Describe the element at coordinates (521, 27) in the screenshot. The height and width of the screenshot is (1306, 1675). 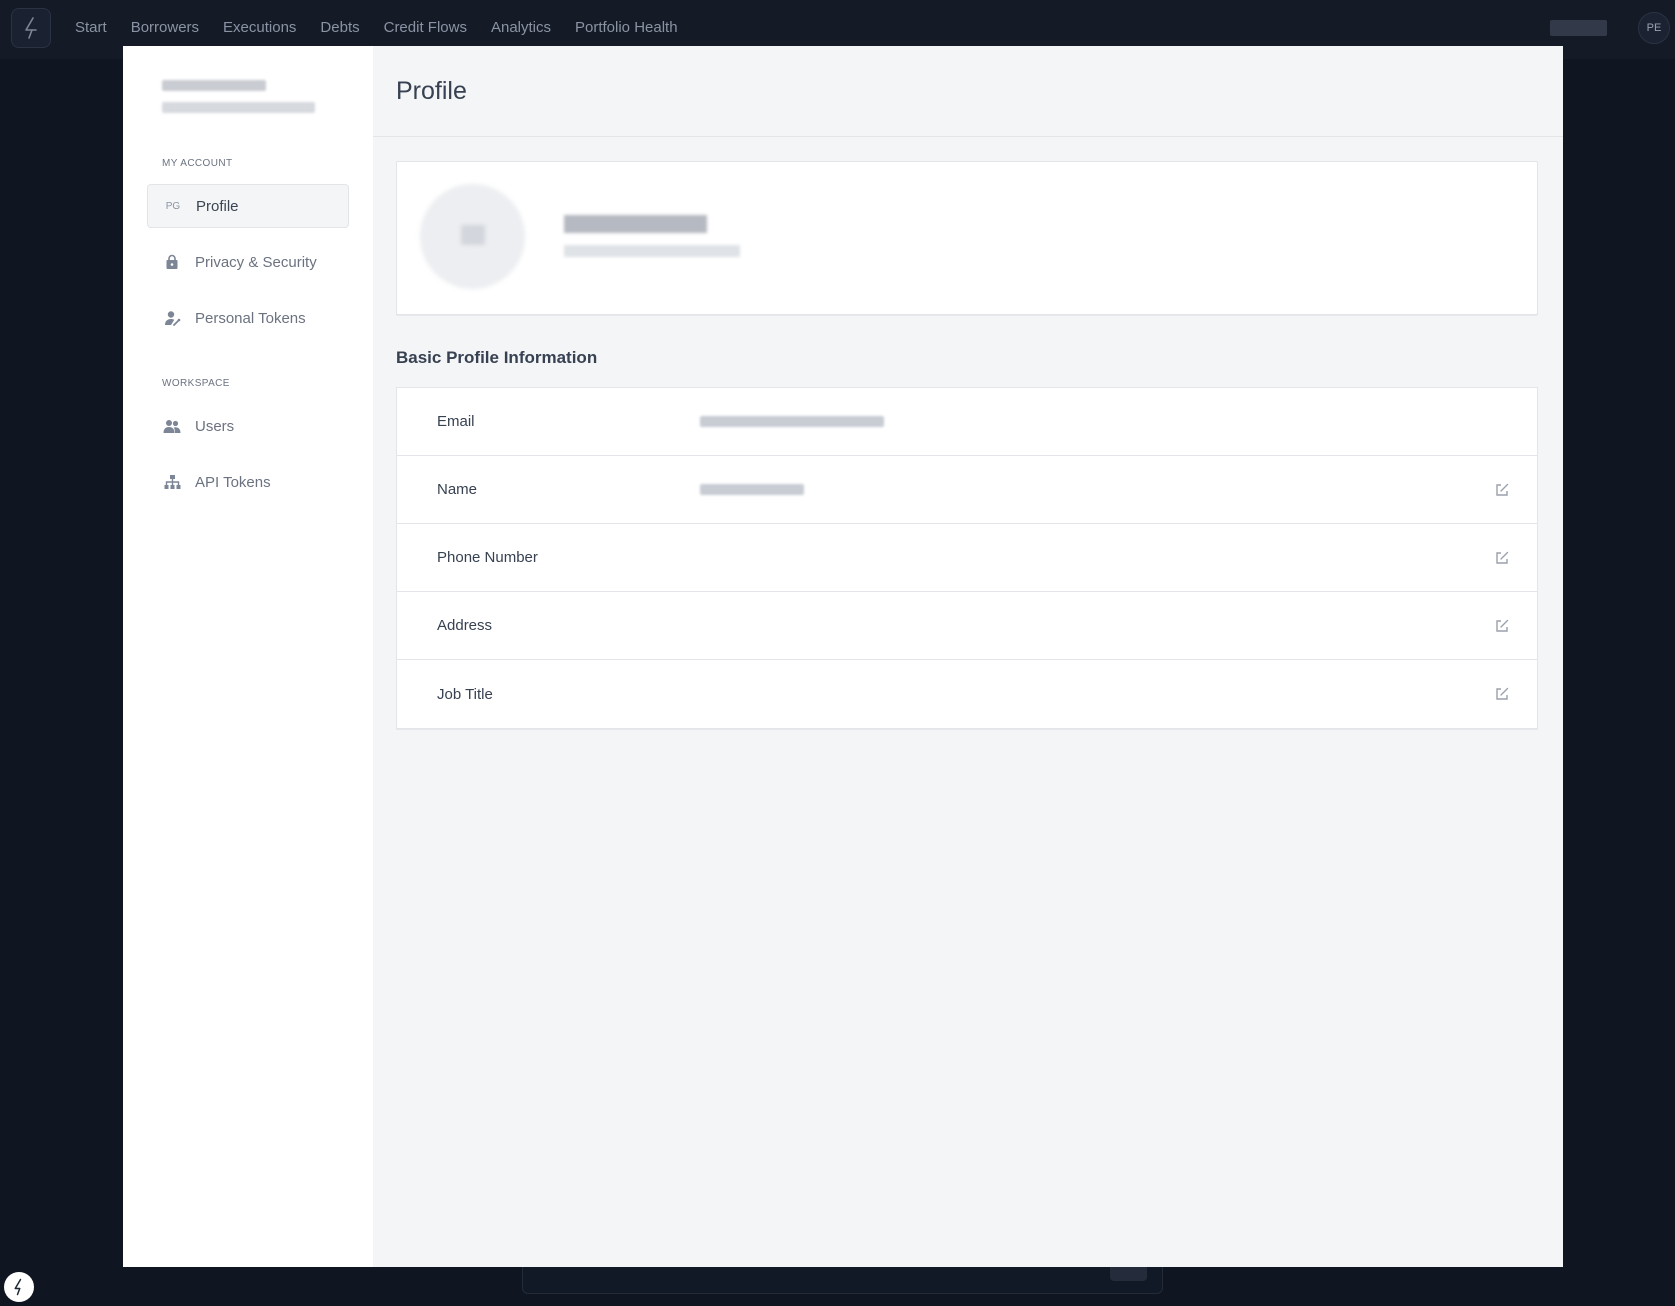
I see `nav-link-analytics: Analytics` at that location.